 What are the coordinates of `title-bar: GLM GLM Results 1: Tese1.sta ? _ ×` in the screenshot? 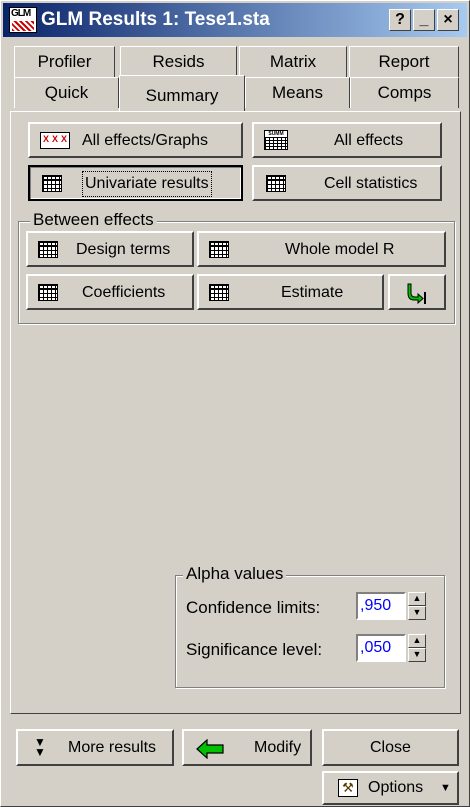 It's located at (235, 20).